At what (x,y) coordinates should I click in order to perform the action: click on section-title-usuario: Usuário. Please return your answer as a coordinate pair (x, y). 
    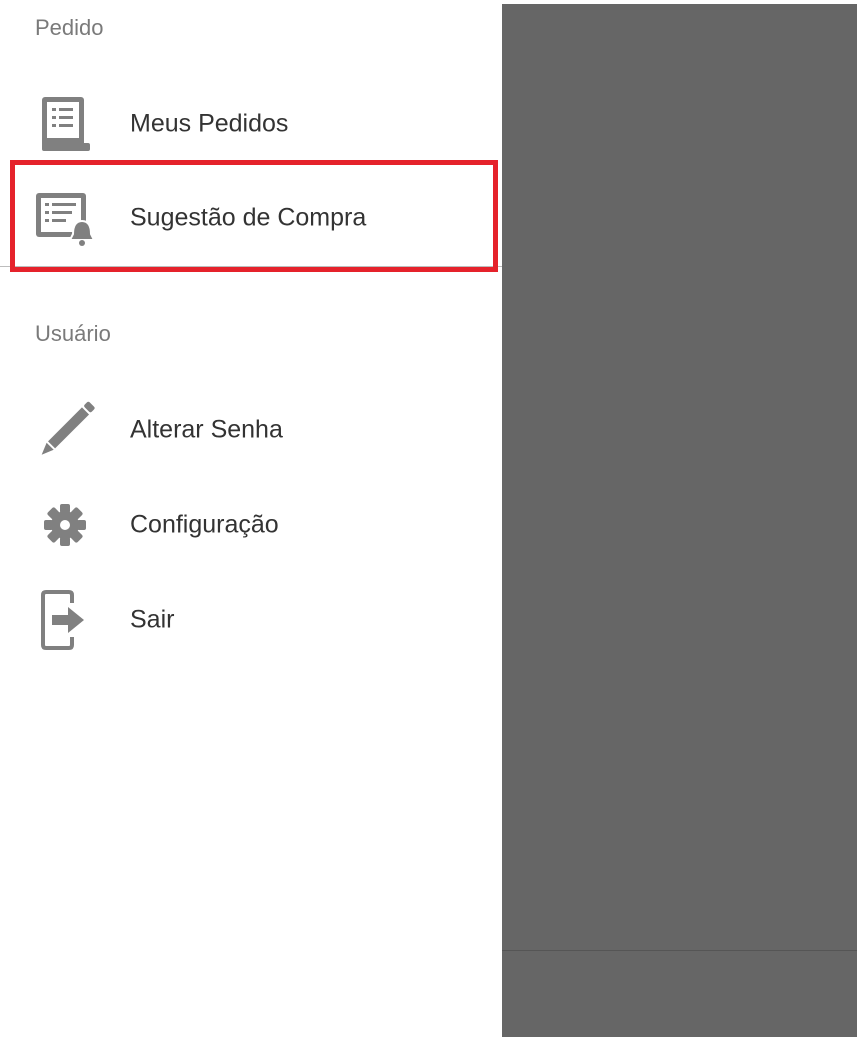
    Looking at the image, I should click on (73, 333).